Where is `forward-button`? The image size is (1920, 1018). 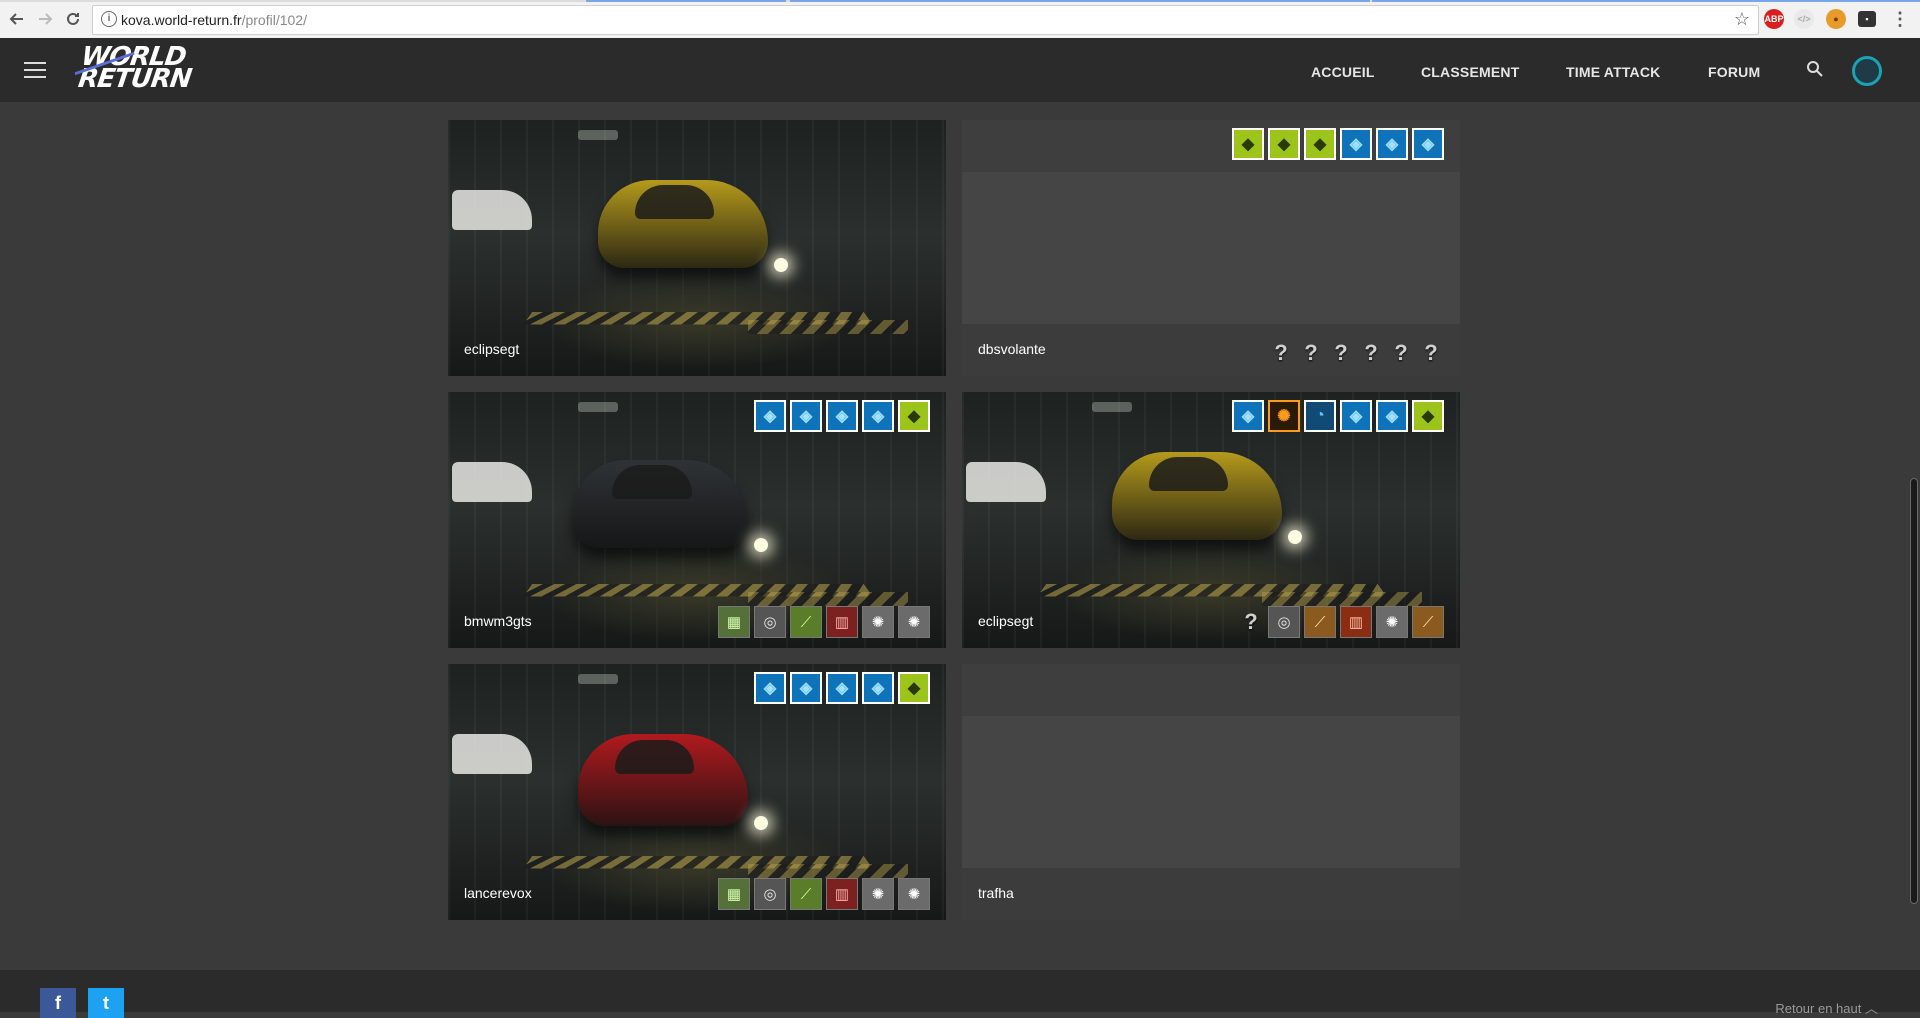
forward-button is located at coordinates (45, 19).